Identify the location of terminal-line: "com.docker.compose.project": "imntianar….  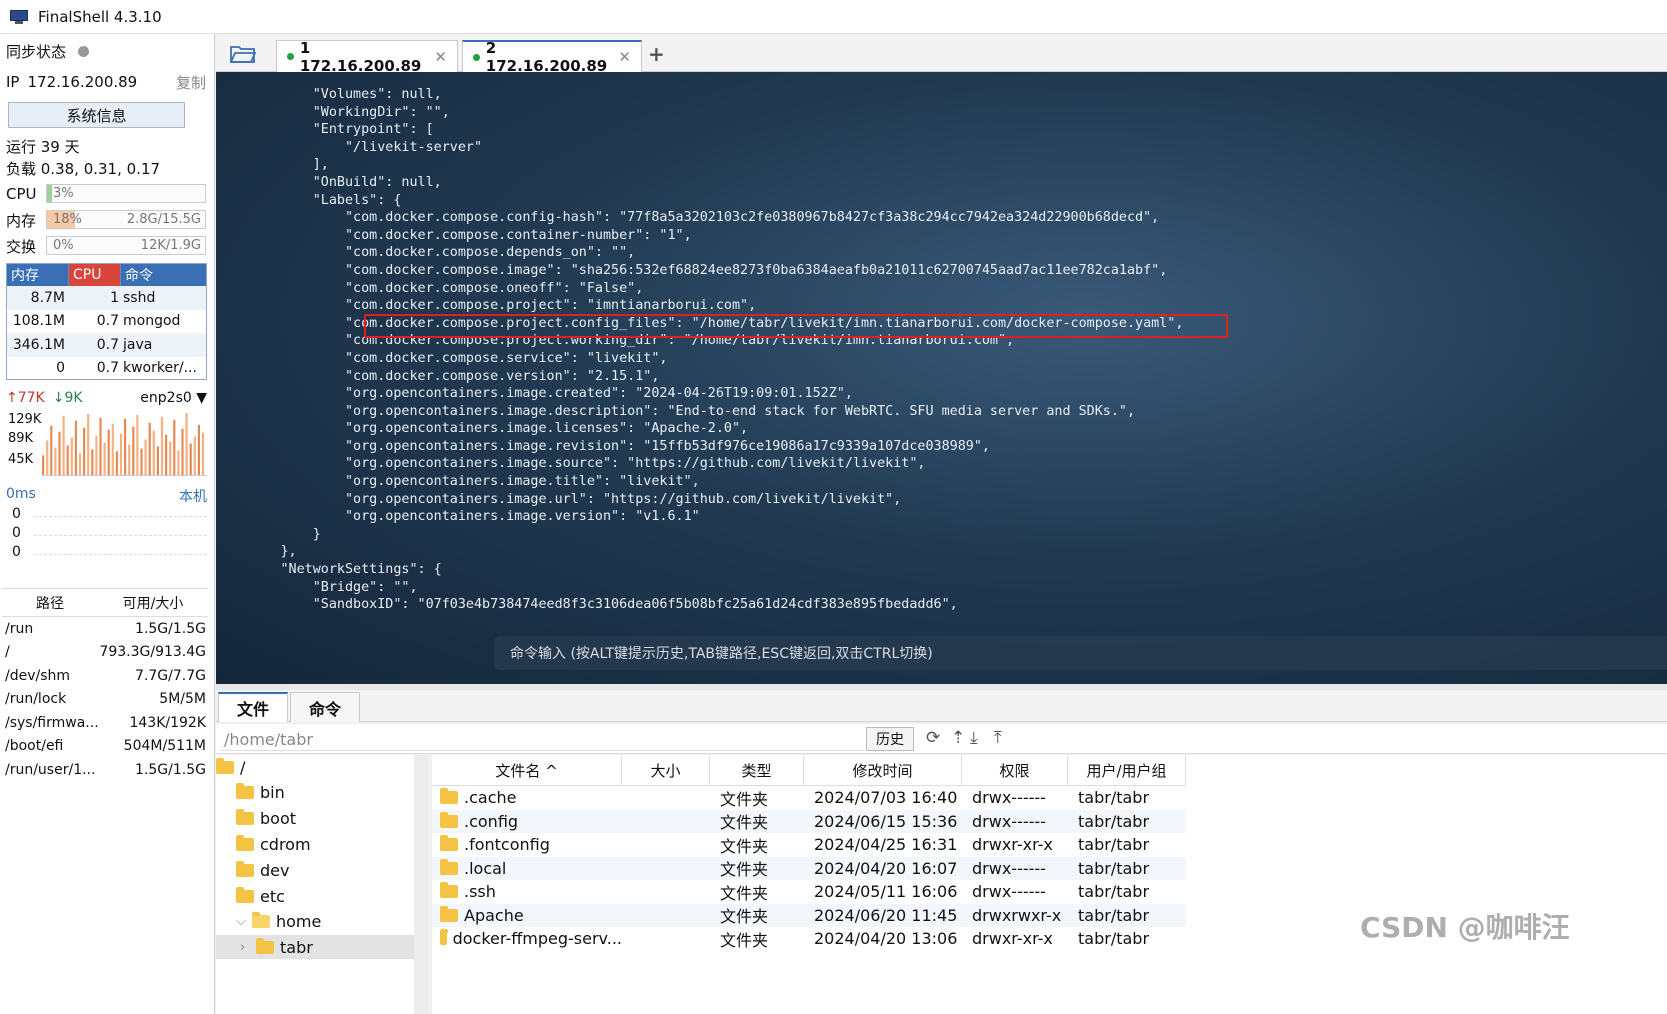
(486, 306).